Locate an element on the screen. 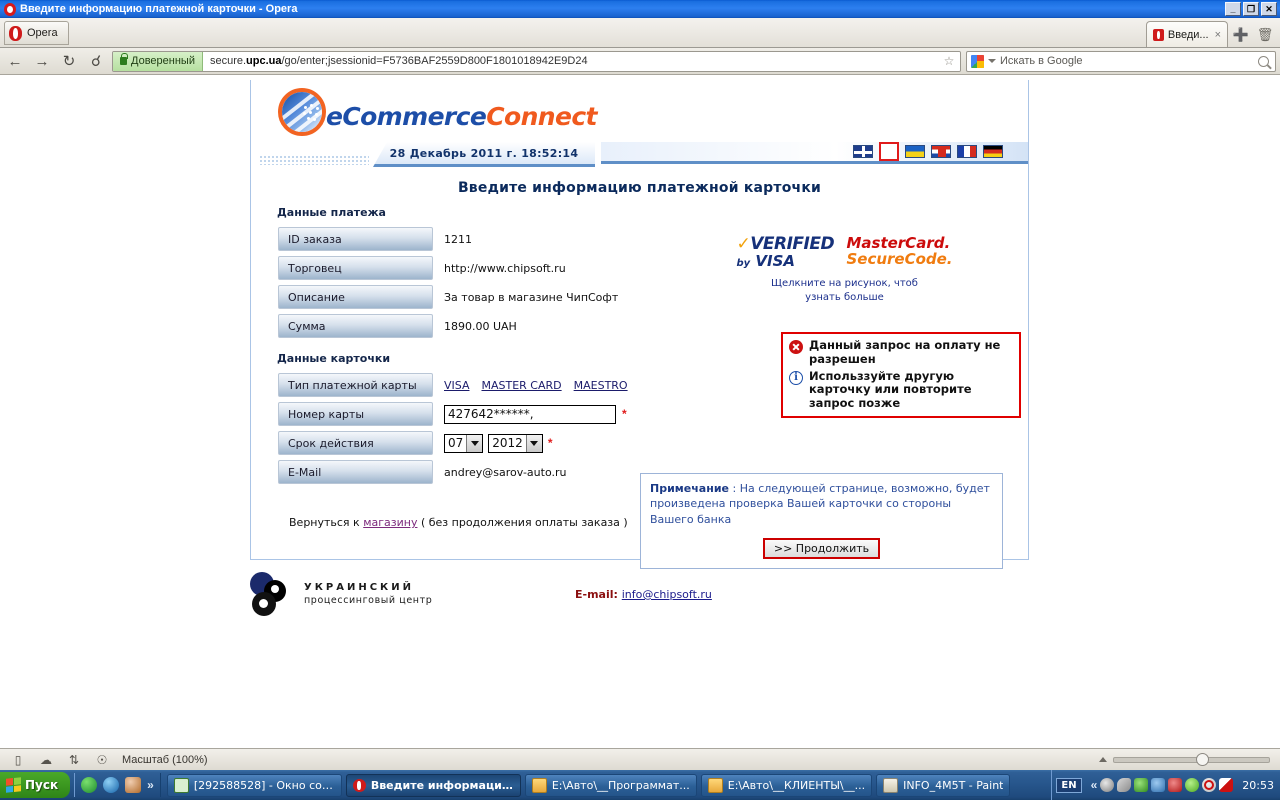 The width and height of the screenshot is (1280, 800). field-value-description: За товар в магазине ЧипСофт is located at coordinates (531, 297).